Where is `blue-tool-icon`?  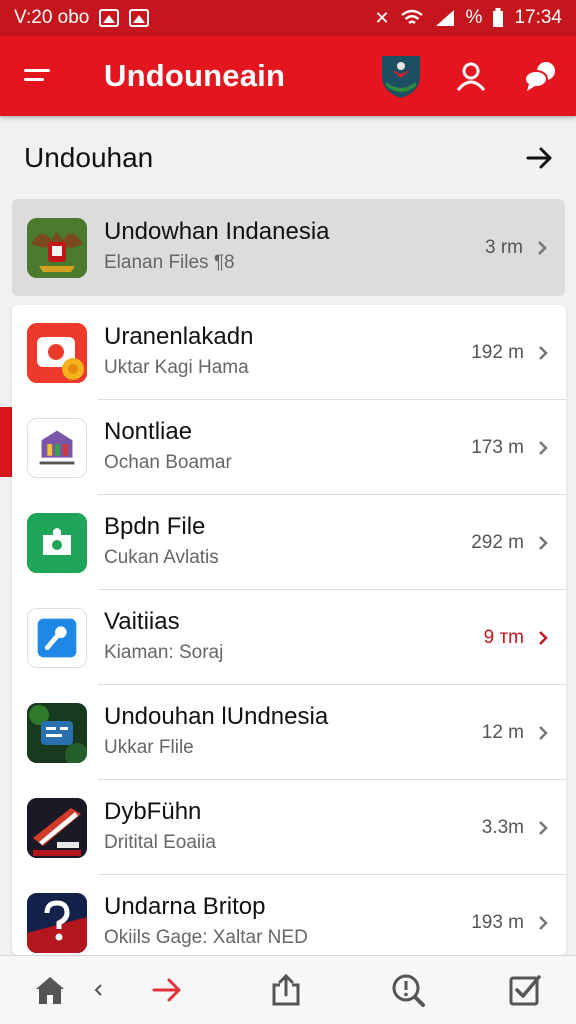 blue-tool-icon is located at coordinates (57, 637).